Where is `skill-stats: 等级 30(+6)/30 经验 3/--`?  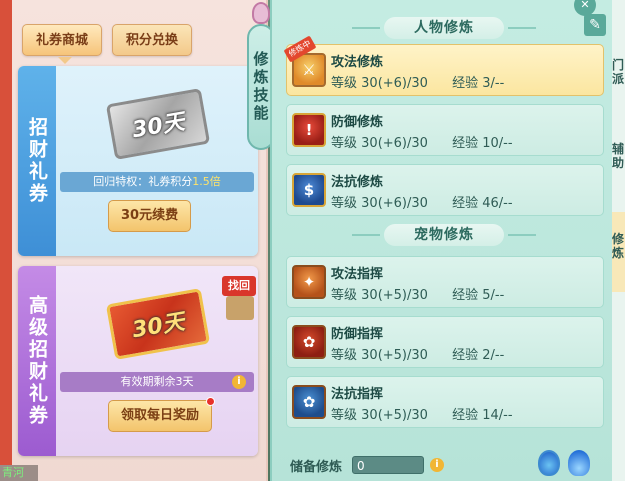 skill-stats: 等级 30(+6)/30 经验 3/-- is located at coordinates (417, 81).